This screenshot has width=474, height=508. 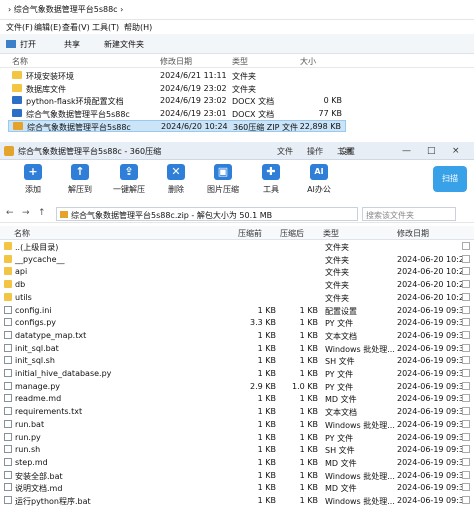 What do you see at coordinates (237, 399) in the screenshot?
I see `zip-row: readme.md 1 KB 1 KB MD 文件 2024-06-19 09:35` at bounding box center [237, 399].